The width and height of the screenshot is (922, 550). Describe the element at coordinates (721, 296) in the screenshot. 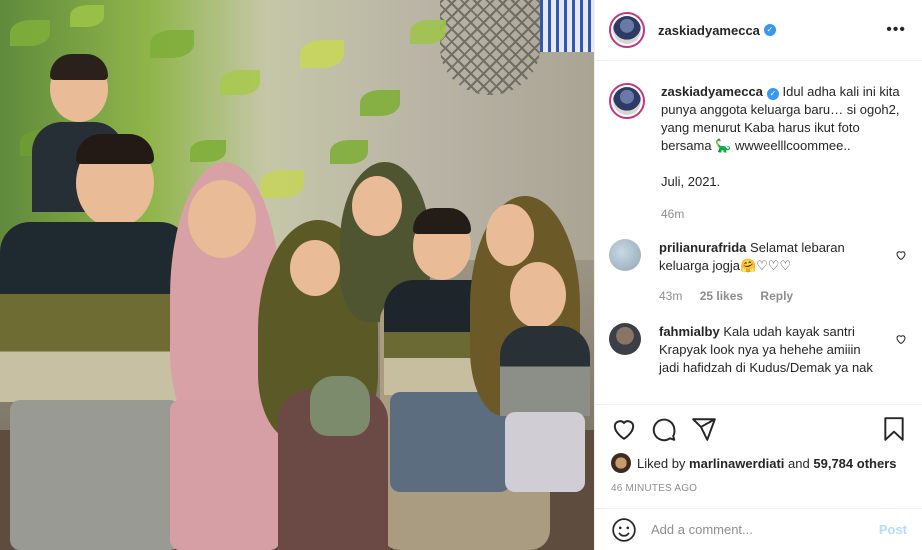

I see `comment-likes: 25 likes` at that location.